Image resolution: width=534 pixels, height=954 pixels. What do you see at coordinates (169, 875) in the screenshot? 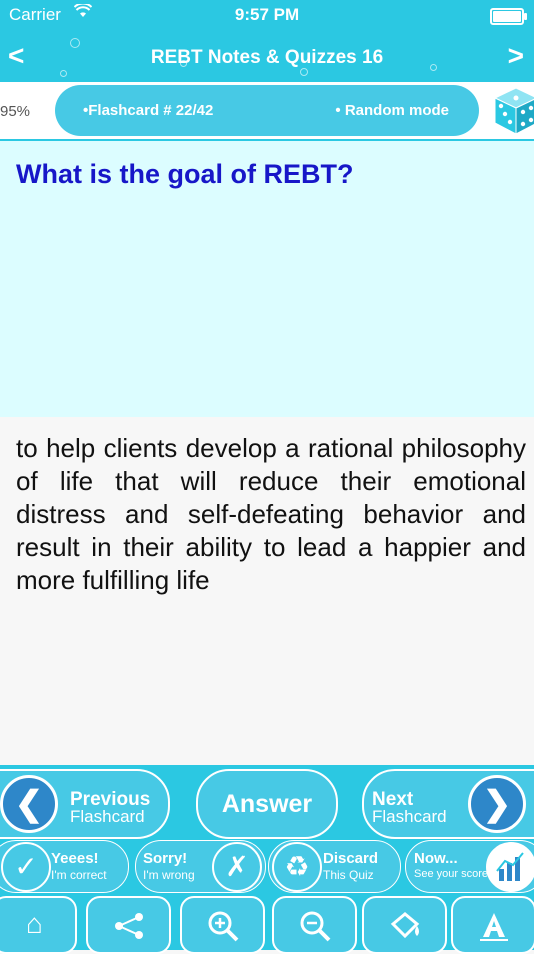
I see `wrong-sublabel: I'm wrong` at bounding box center [169, 875].